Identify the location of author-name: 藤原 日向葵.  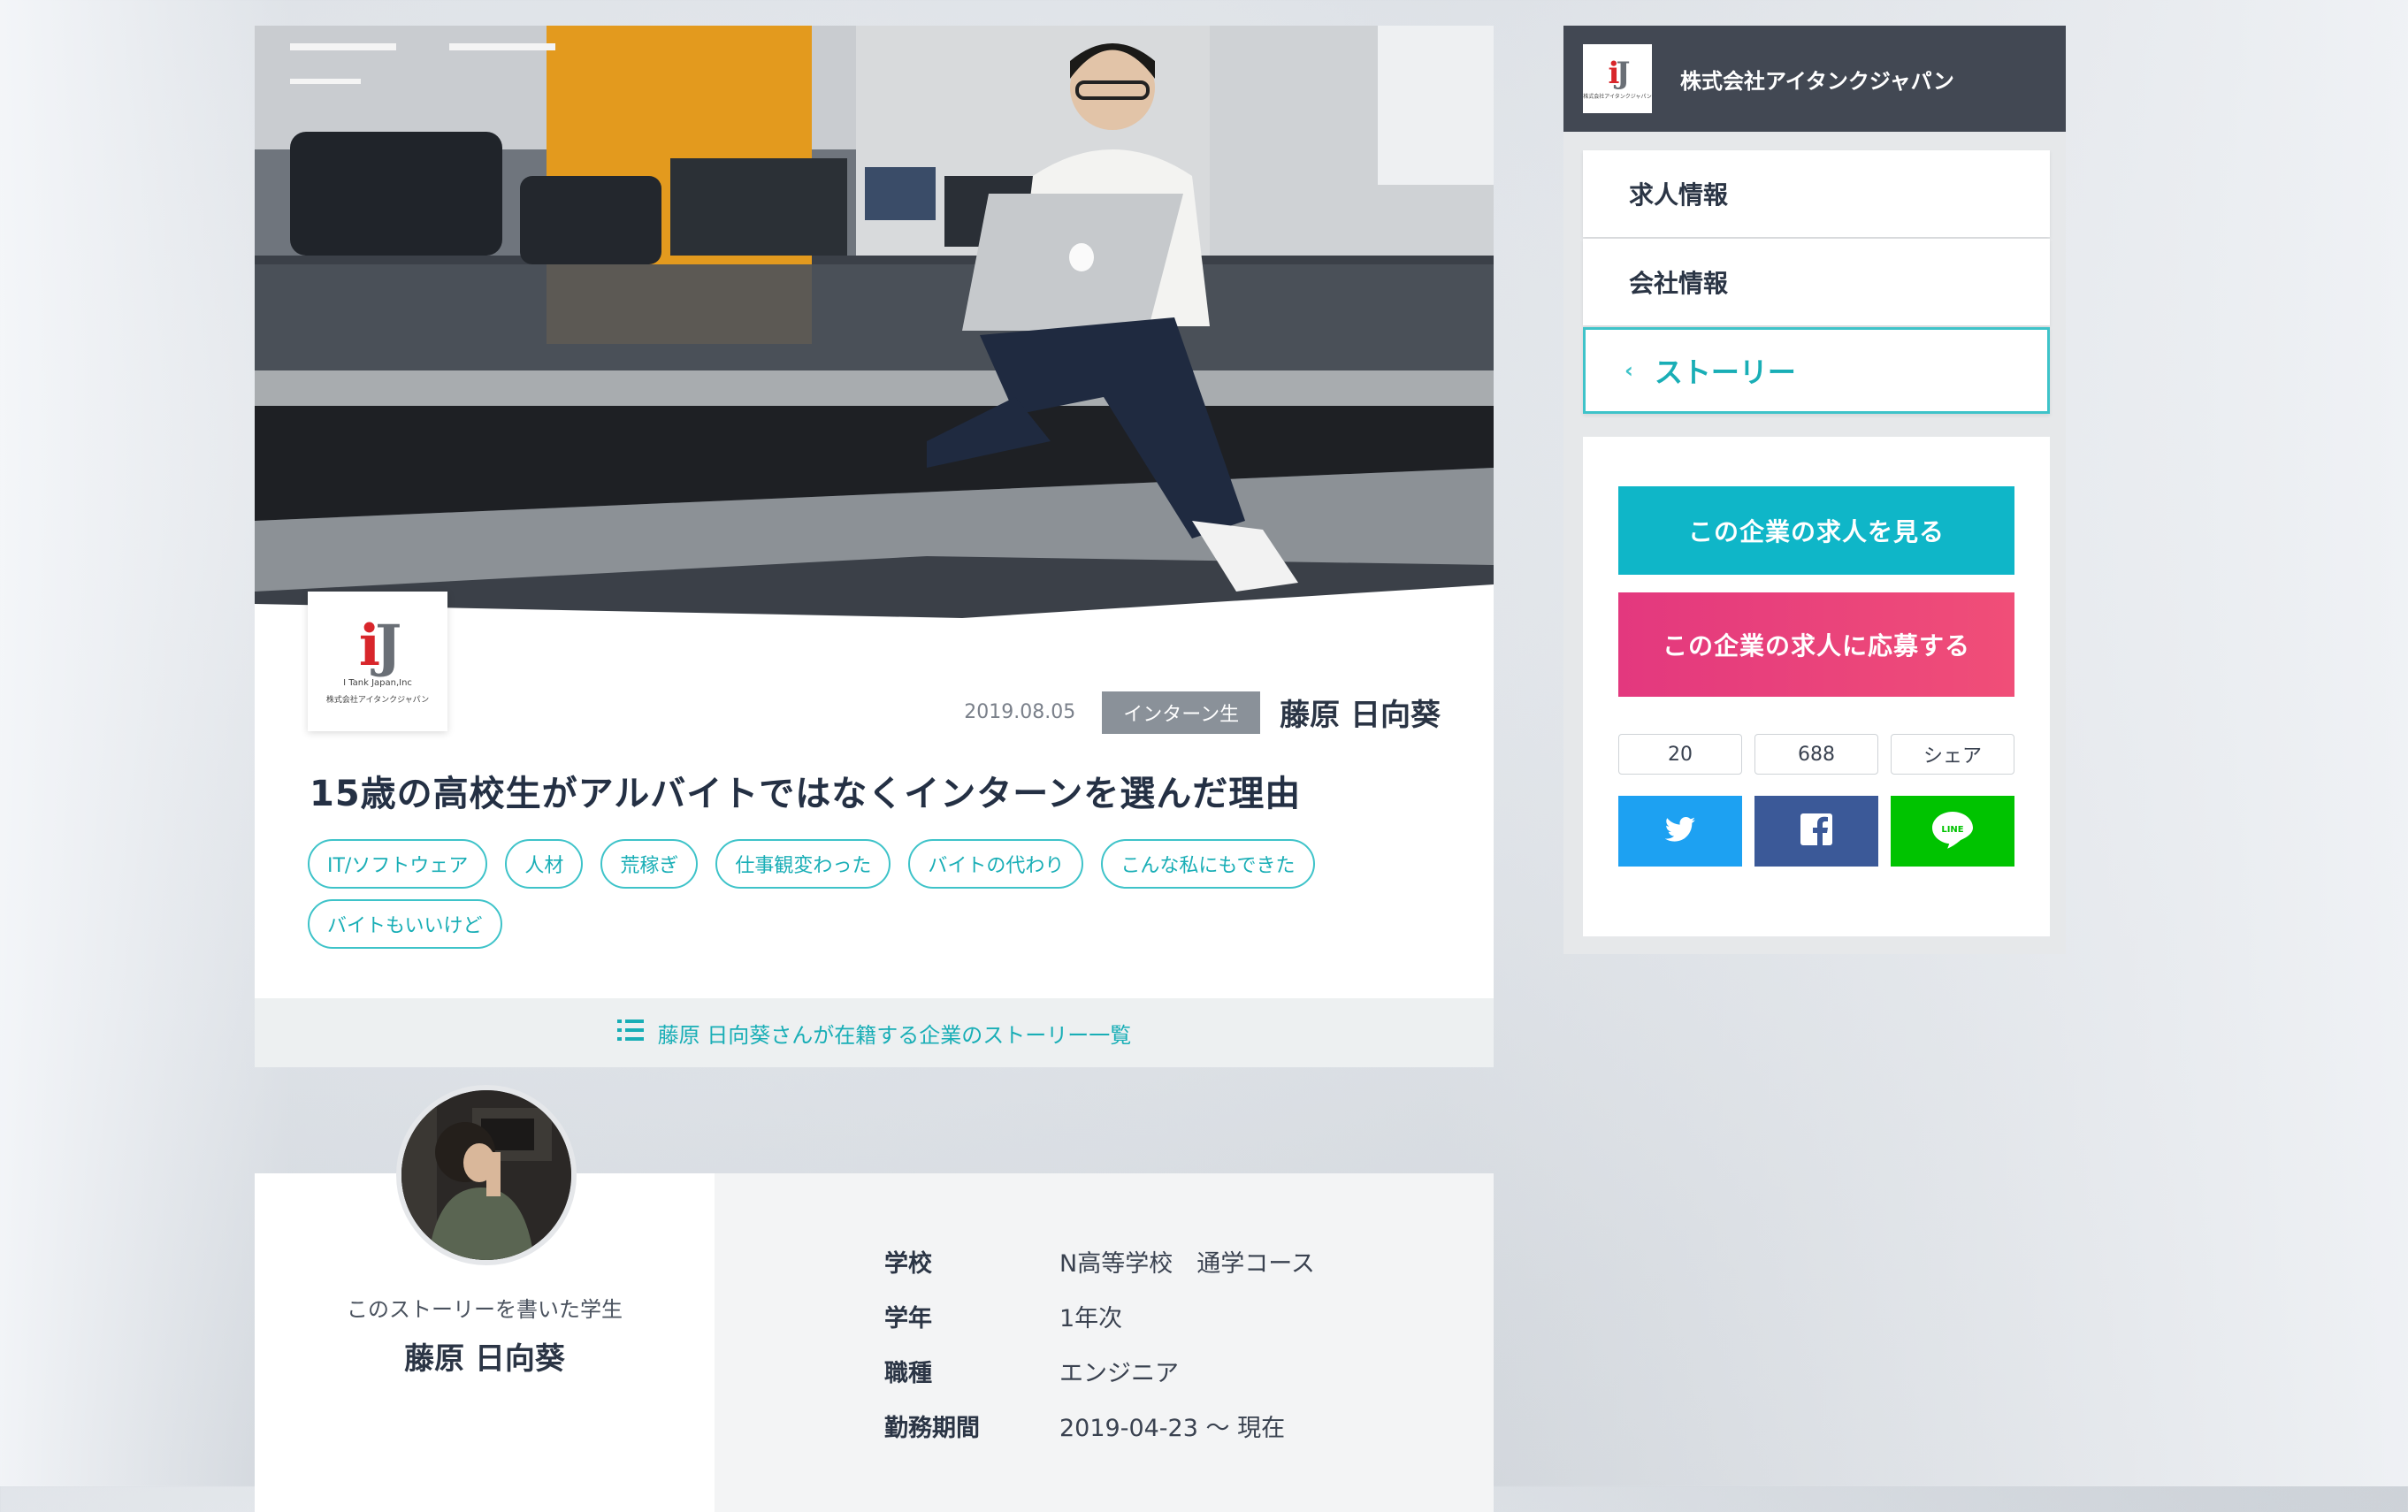
(484, 1359).